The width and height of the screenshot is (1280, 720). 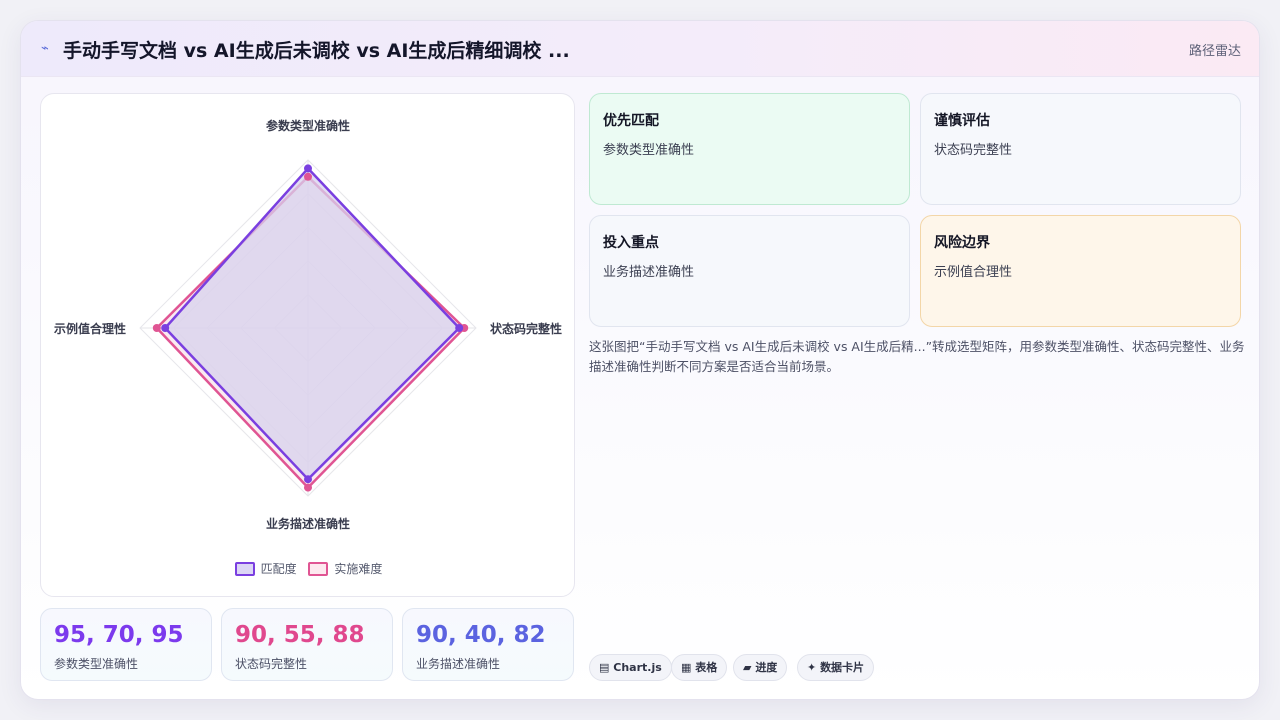 I want to click on axis-label: 业务描述准确性, so click(x=308, y=523).